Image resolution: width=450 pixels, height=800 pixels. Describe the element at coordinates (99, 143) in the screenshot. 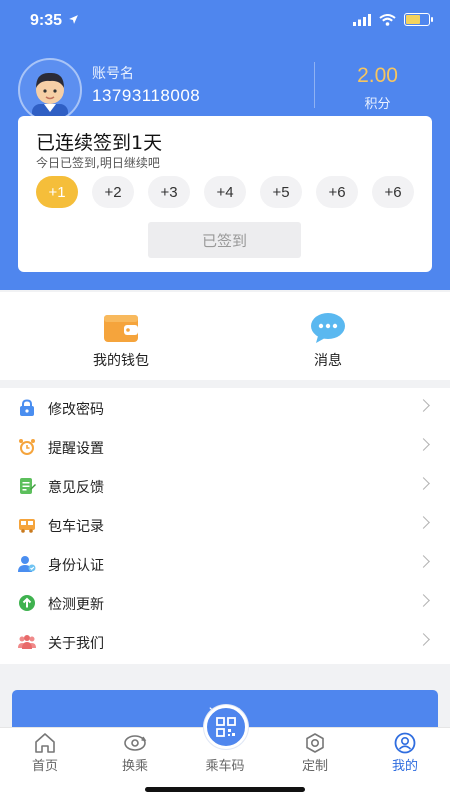

I see `checkin-title: 已连续签到1天` at that location.